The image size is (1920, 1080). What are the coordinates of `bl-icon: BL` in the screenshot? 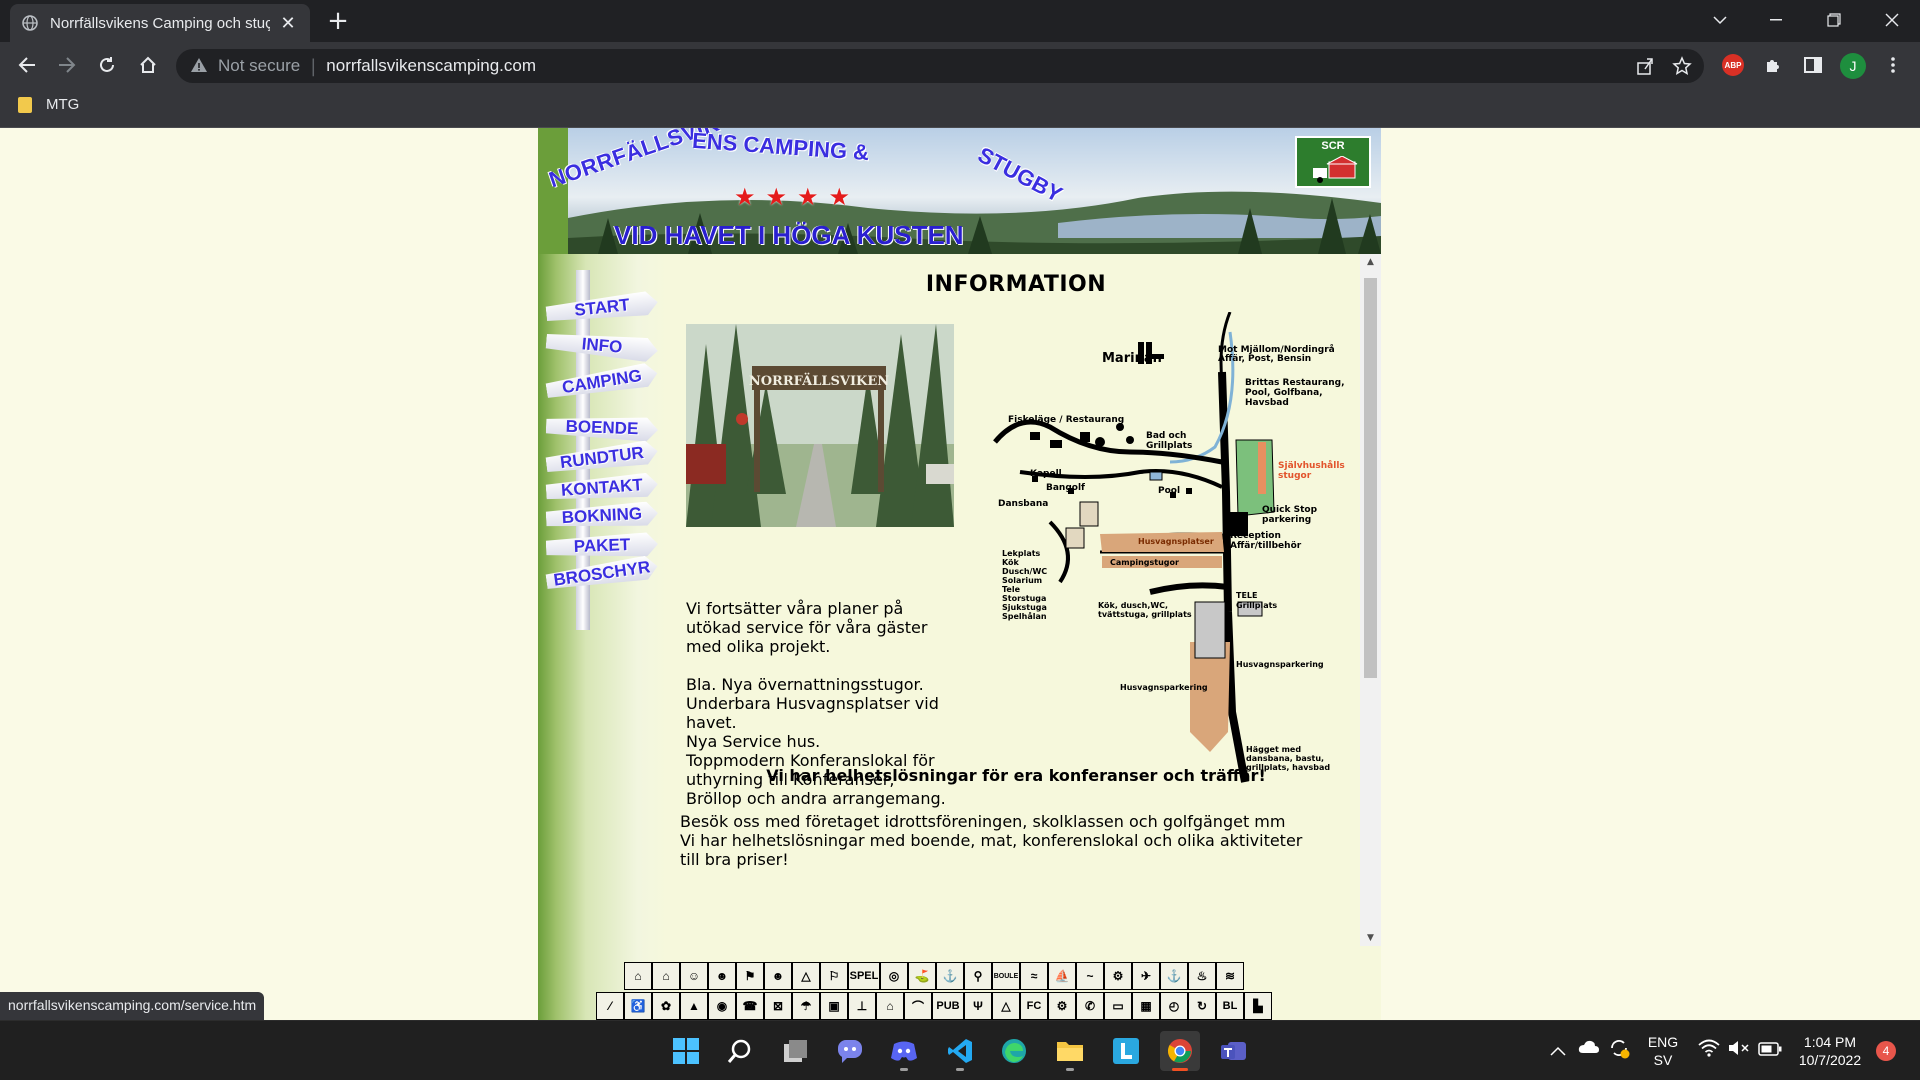 It's located at (1230, 1006).